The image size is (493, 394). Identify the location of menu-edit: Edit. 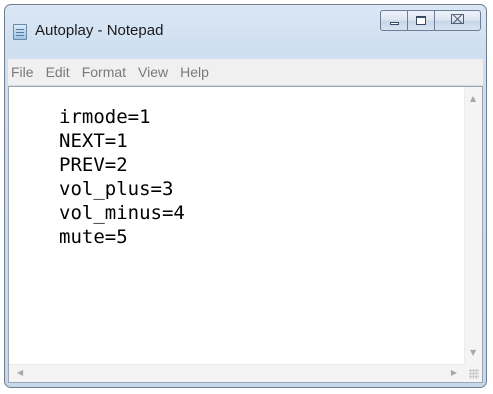
(58, 72).